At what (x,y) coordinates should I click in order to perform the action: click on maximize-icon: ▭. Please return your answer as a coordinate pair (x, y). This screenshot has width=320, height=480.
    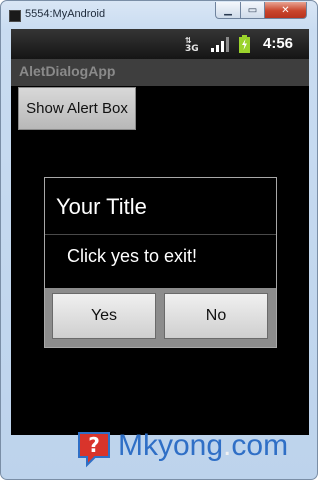
    Looking at the image, I should click on (252, 10).